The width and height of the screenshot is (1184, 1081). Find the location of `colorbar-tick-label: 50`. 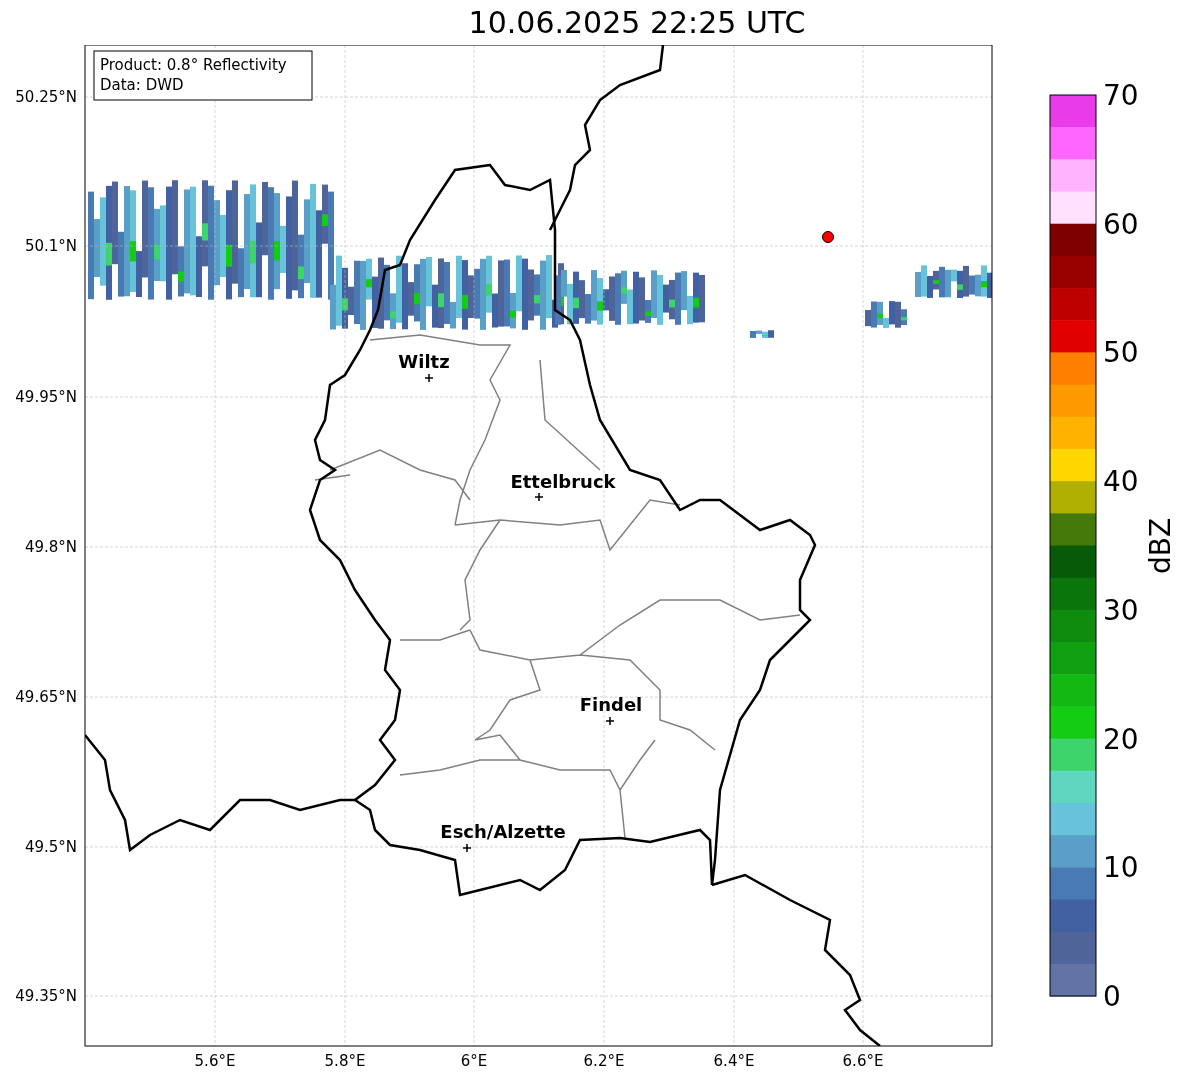

colorbar-tick-label: 50 is located at coordinates (1121, 353).